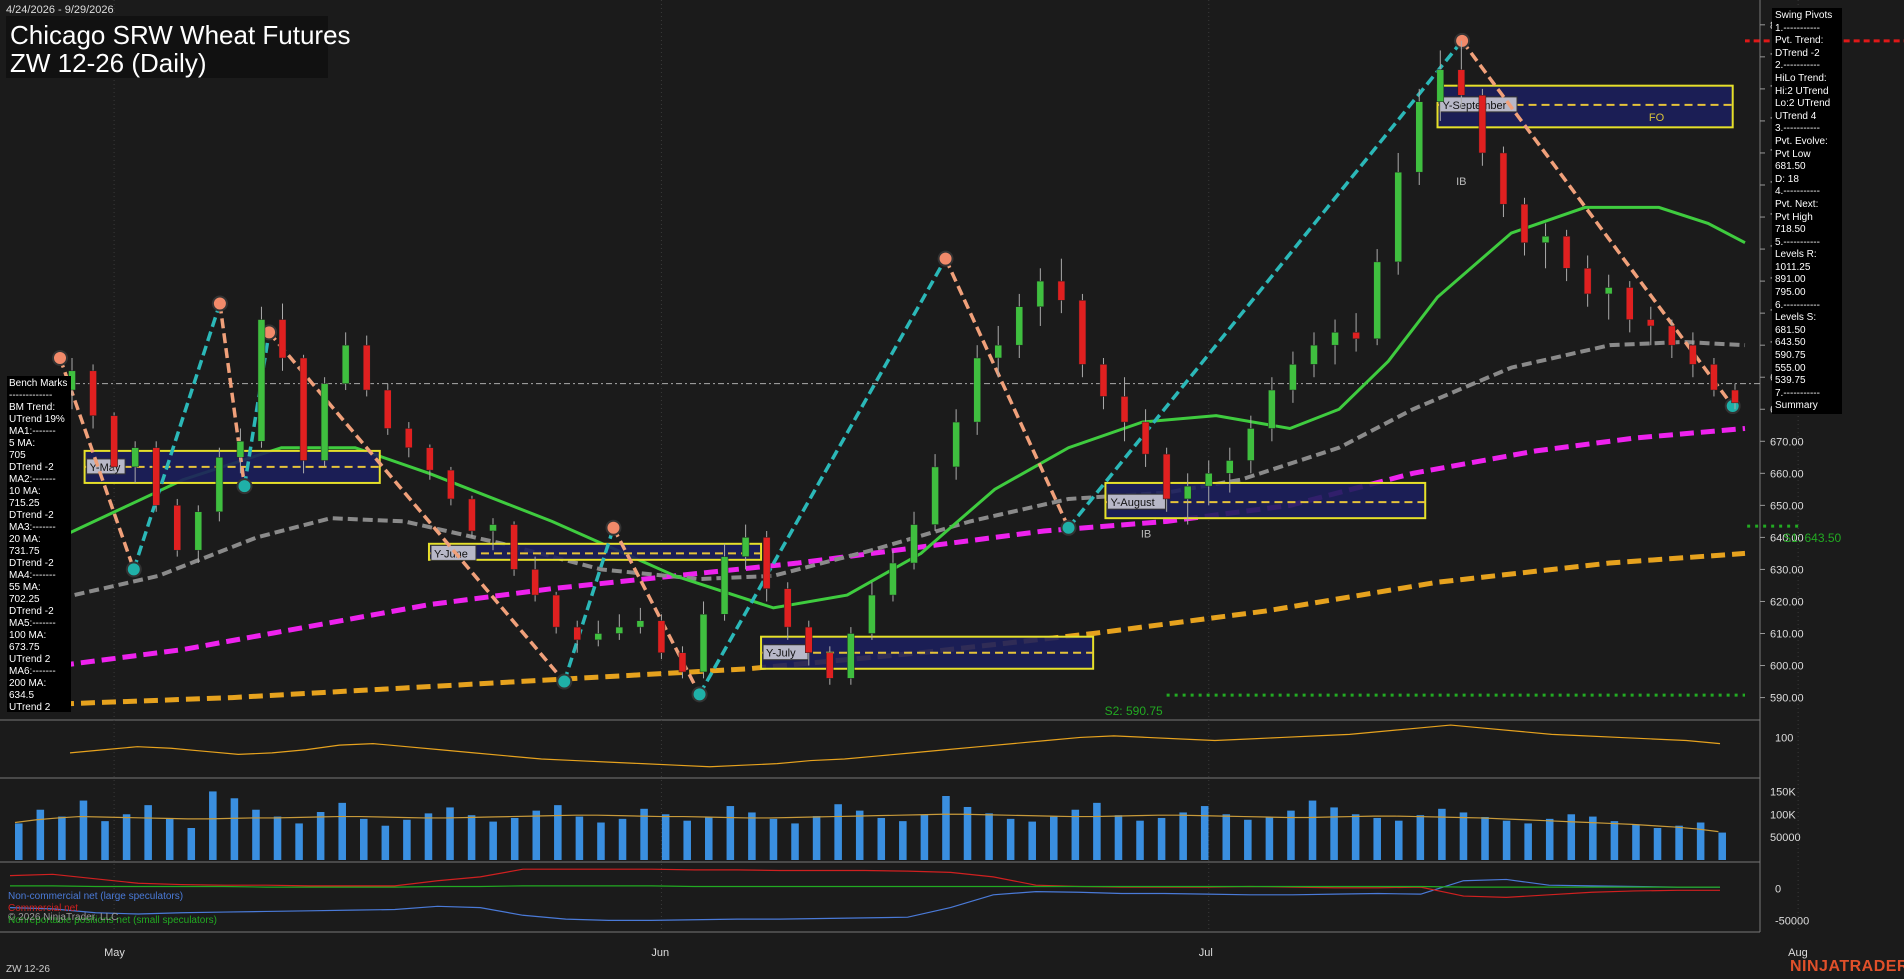 This screenshot has width=1904, height=979. I want to click on volume-tick-label: 50000, so click(1785, 838).